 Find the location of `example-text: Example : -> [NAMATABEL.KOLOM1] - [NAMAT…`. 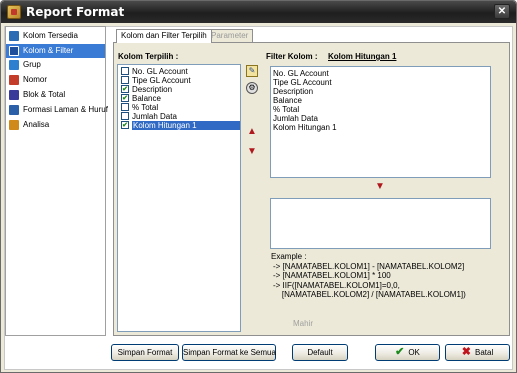

example-text: Example : -> [NAMATABEL.KOLOM1] - [NAMAT… is located at coordinates (368, 276).